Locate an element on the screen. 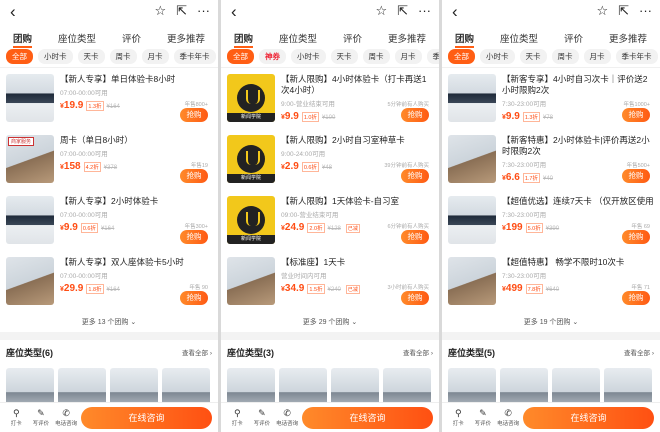 Image resolution: width=660 pixels, height=432 pixels. price-value: 499 is located at coordinates (514, 288).